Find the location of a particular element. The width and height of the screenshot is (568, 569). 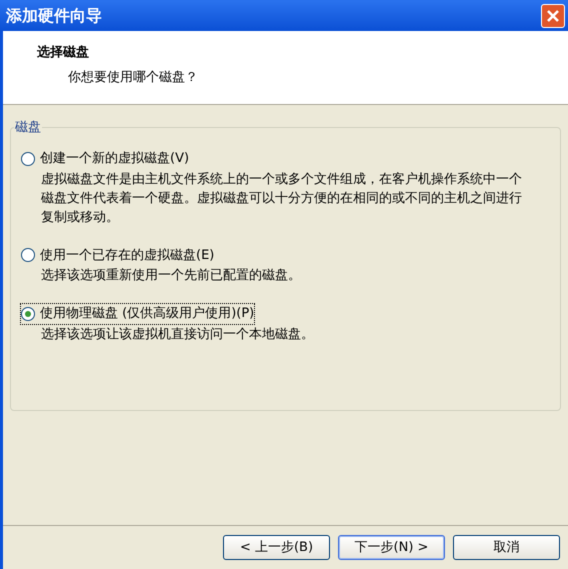

wizard-button: < 上一步(B) is located at coordinates (276, 547).